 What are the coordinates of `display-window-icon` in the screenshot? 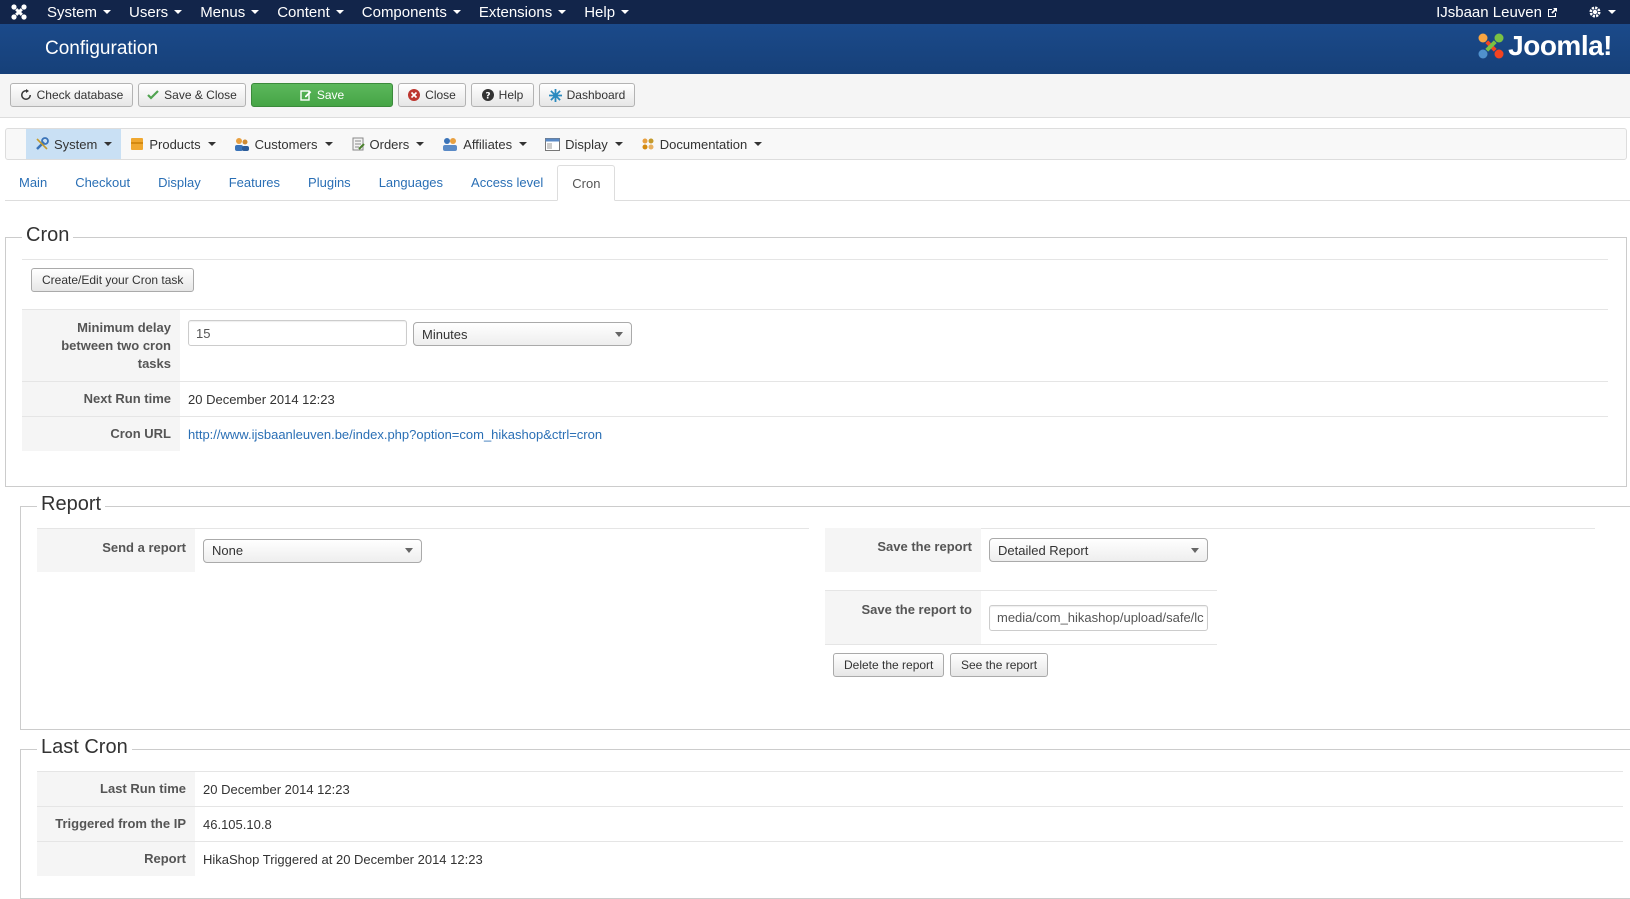 It's located at (553, 144).